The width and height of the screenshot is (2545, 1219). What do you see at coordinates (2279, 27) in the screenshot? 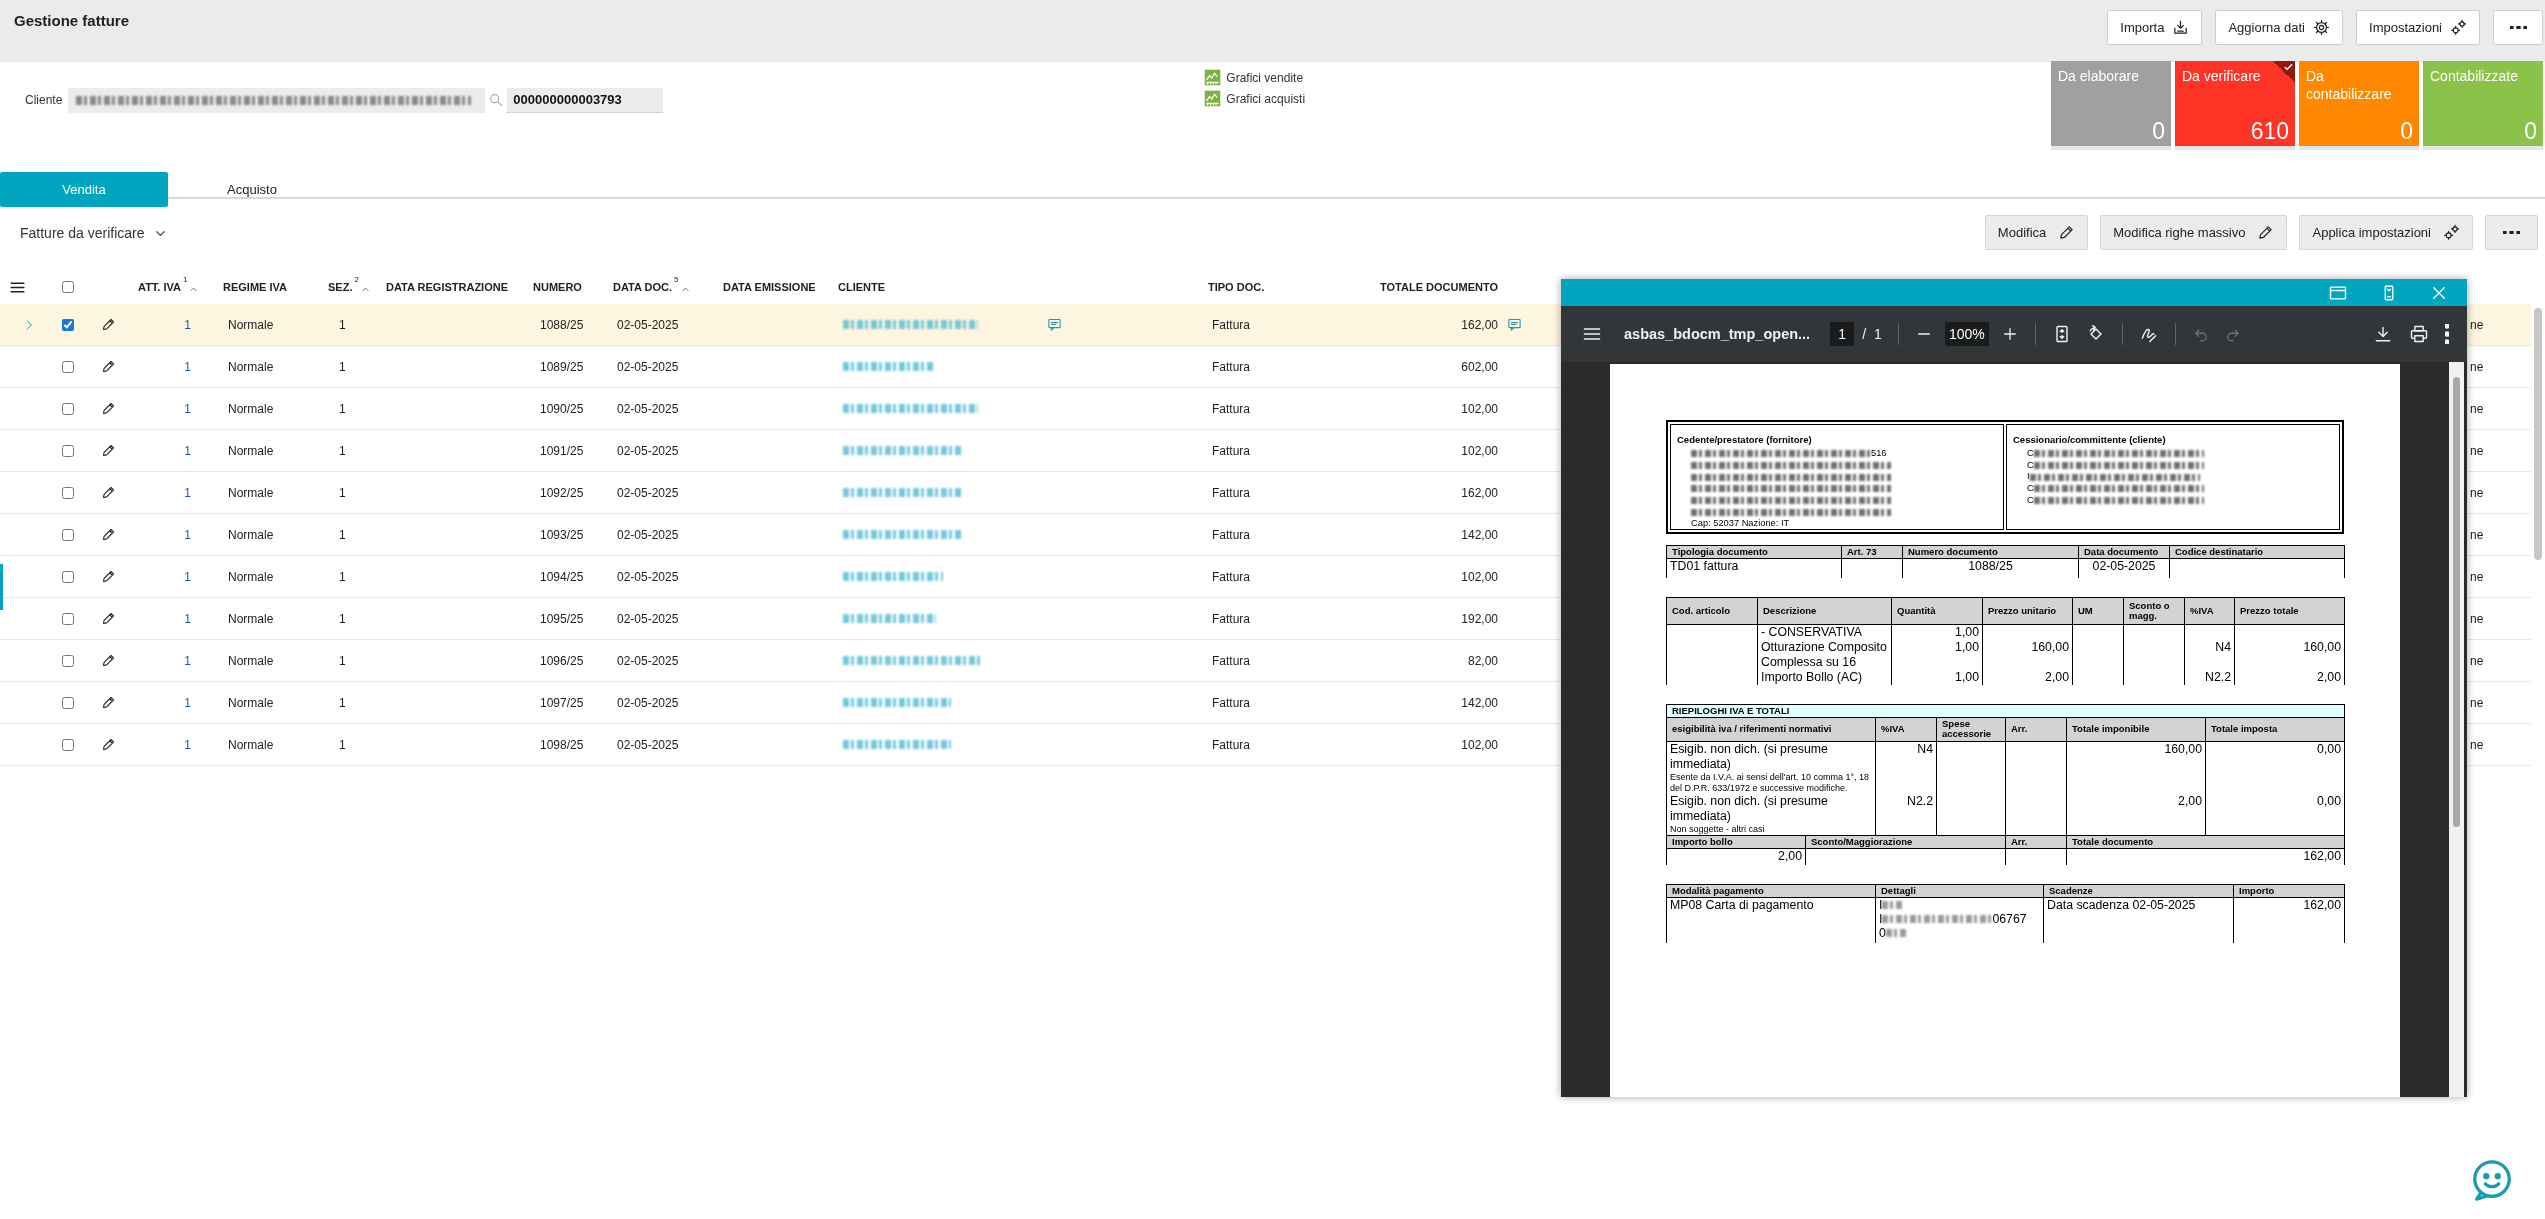
I see `toolbar-button: Aggiorna dati` at bounding box center [2279, 27].